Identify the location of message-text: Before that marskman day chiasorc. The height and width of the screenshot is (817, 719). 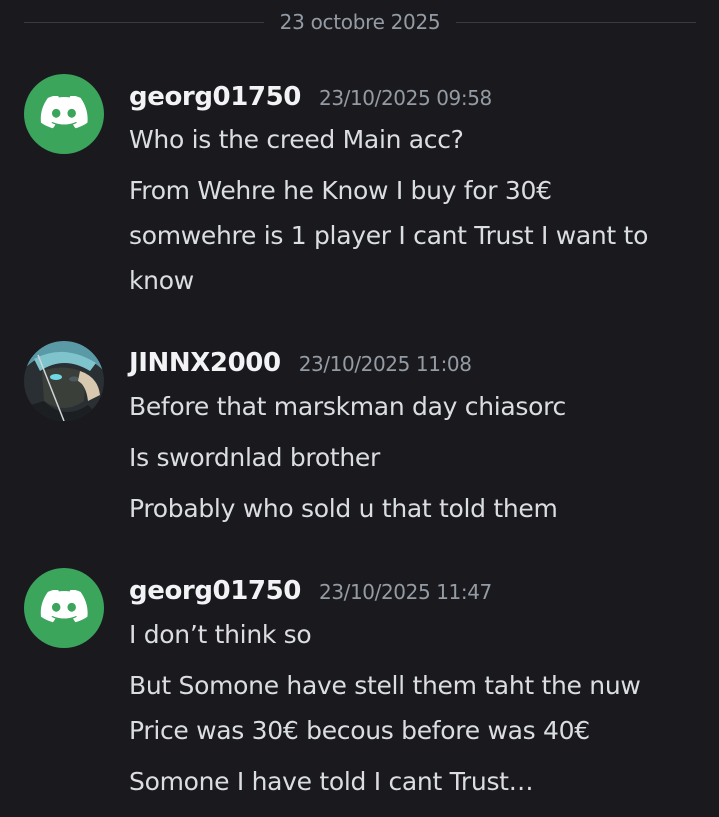
(347, 406).